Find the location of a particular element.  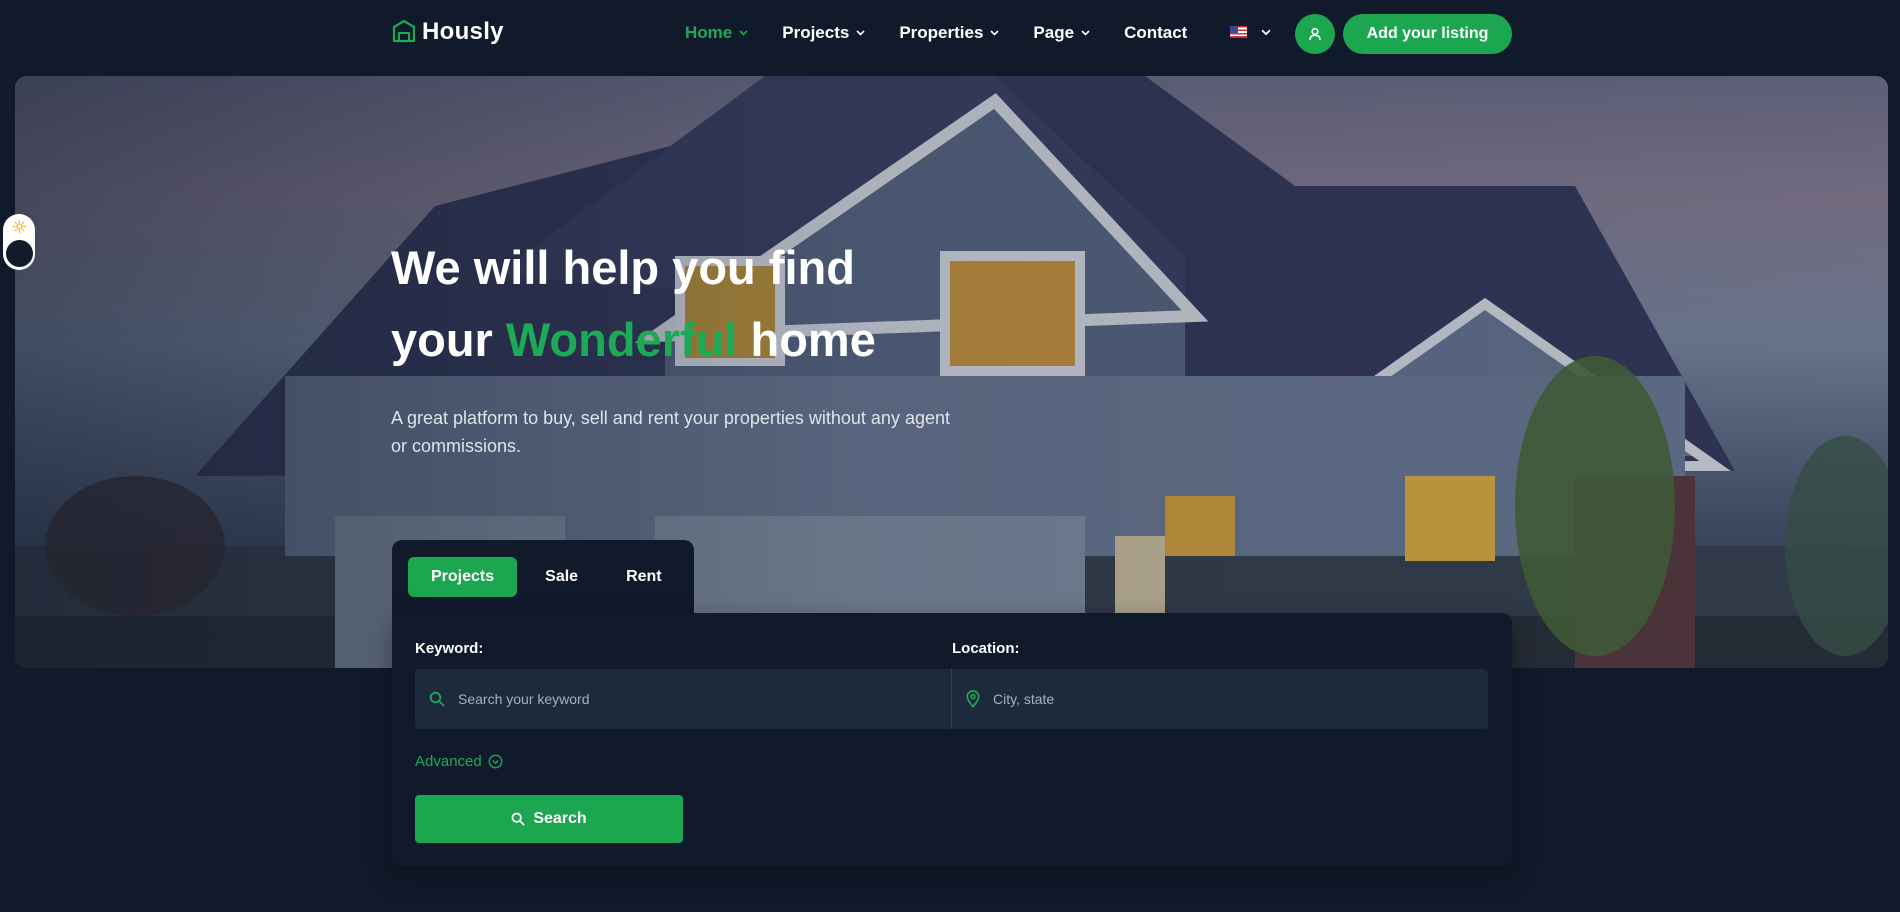

moon-knob is located at coordinates (19, 253).